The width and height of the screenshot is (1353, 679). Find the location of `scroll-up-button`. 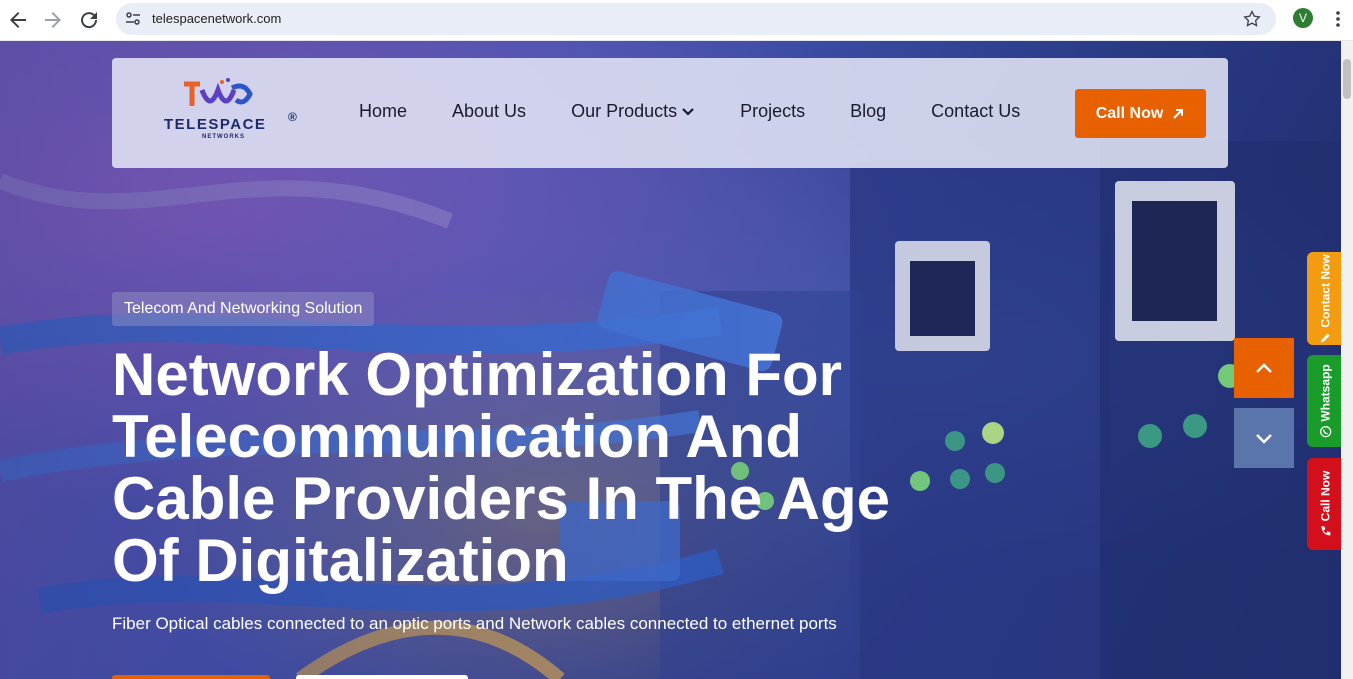

scroll-up-button is located at coordinates (1264, 368).